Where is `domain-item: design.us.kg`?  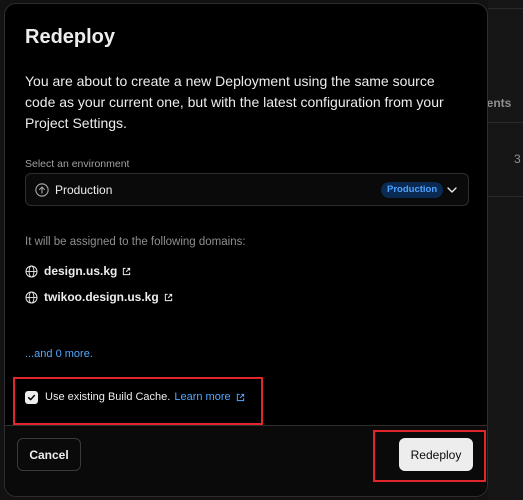 domain-item: design.us.kg is located at coordinates (78, 271).